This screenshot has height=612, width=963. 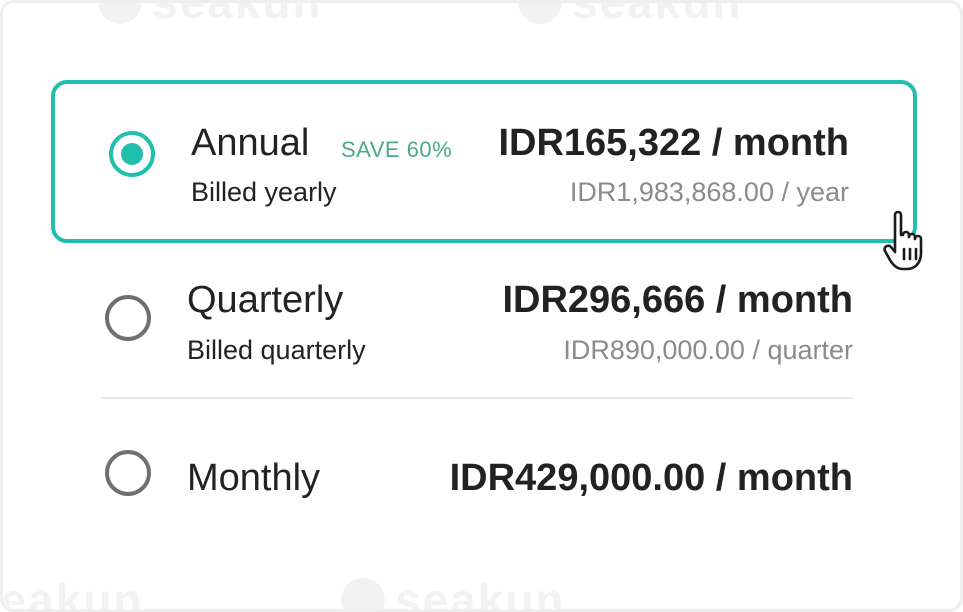 What do you see at coordinates (264, 192) in the screenshot?
I see `billing-period: Billed yearly` at bounding box center [264, 192].